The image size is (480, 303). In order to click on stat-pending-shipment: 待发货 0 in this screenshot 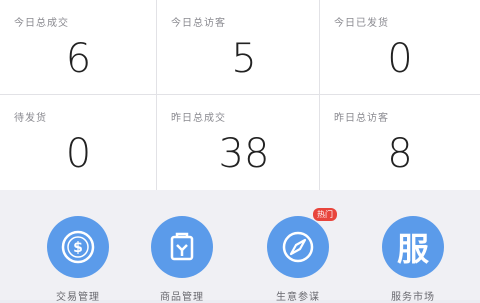, I will do `click(78, 142)`.